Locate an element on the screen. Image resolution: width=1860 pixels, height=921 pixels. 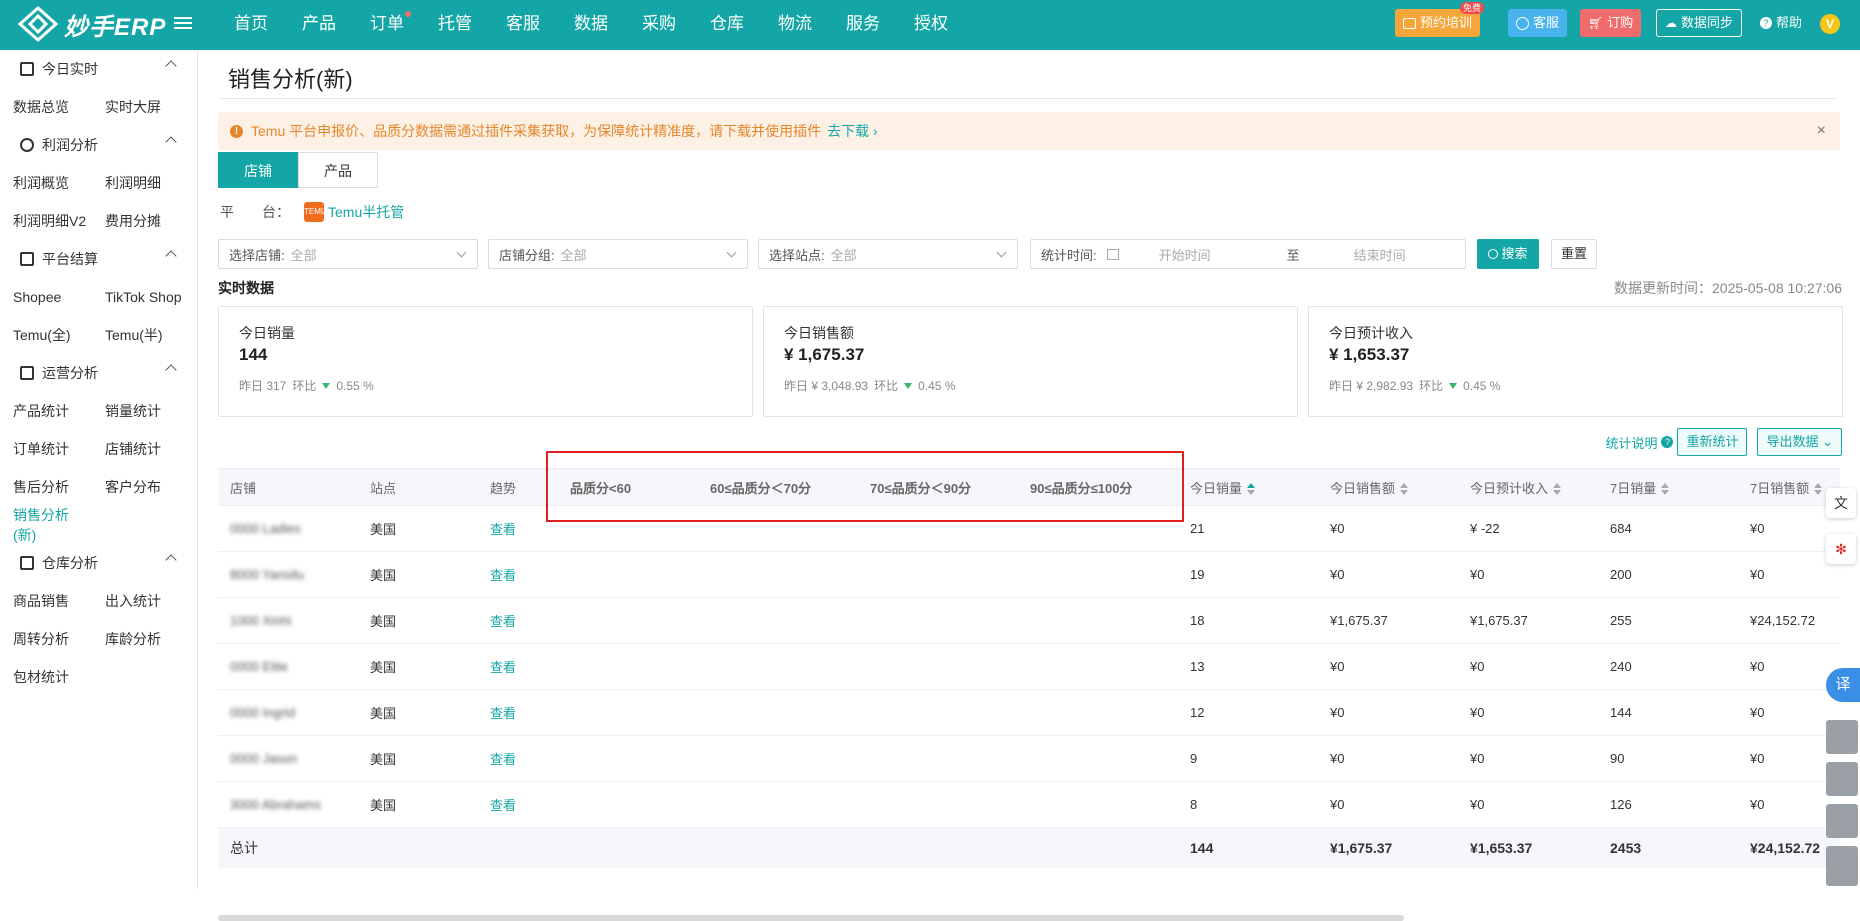
sidebar-item: 订单统计 is located at coordinates (46, 449).